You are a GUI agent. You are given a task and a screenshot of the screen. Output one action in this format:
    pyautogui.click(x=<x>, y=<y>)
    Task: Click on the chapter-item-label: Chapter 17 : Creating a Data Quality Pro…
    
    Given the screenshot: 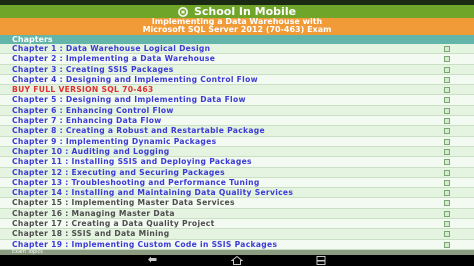 What is the action you would take?
    pyautogui.click(x=113, y=224)
    